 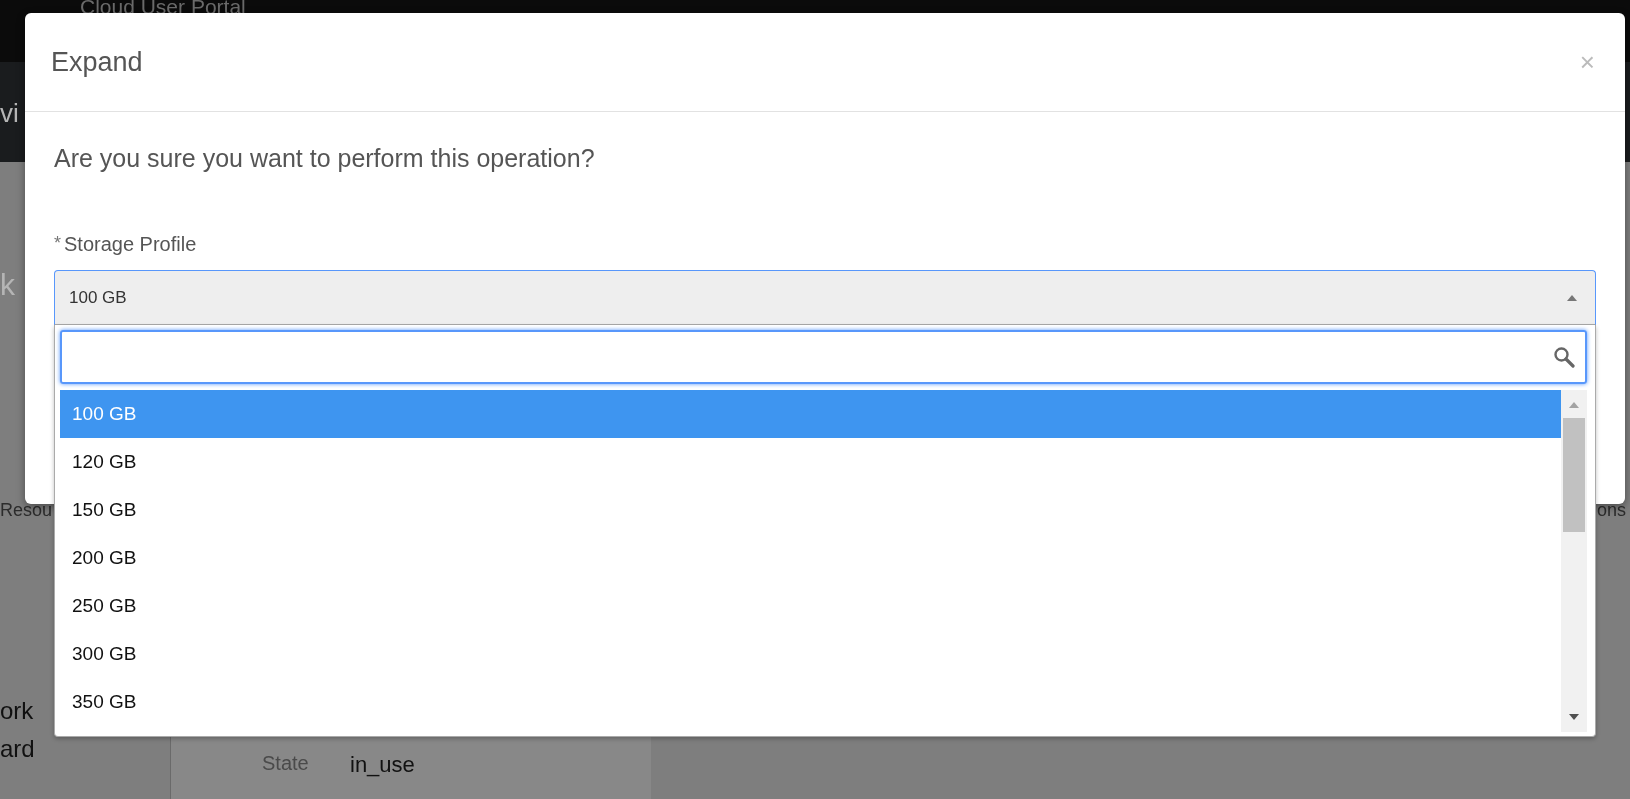 I want to click on background-text: vi, so click(x=9, y=113).